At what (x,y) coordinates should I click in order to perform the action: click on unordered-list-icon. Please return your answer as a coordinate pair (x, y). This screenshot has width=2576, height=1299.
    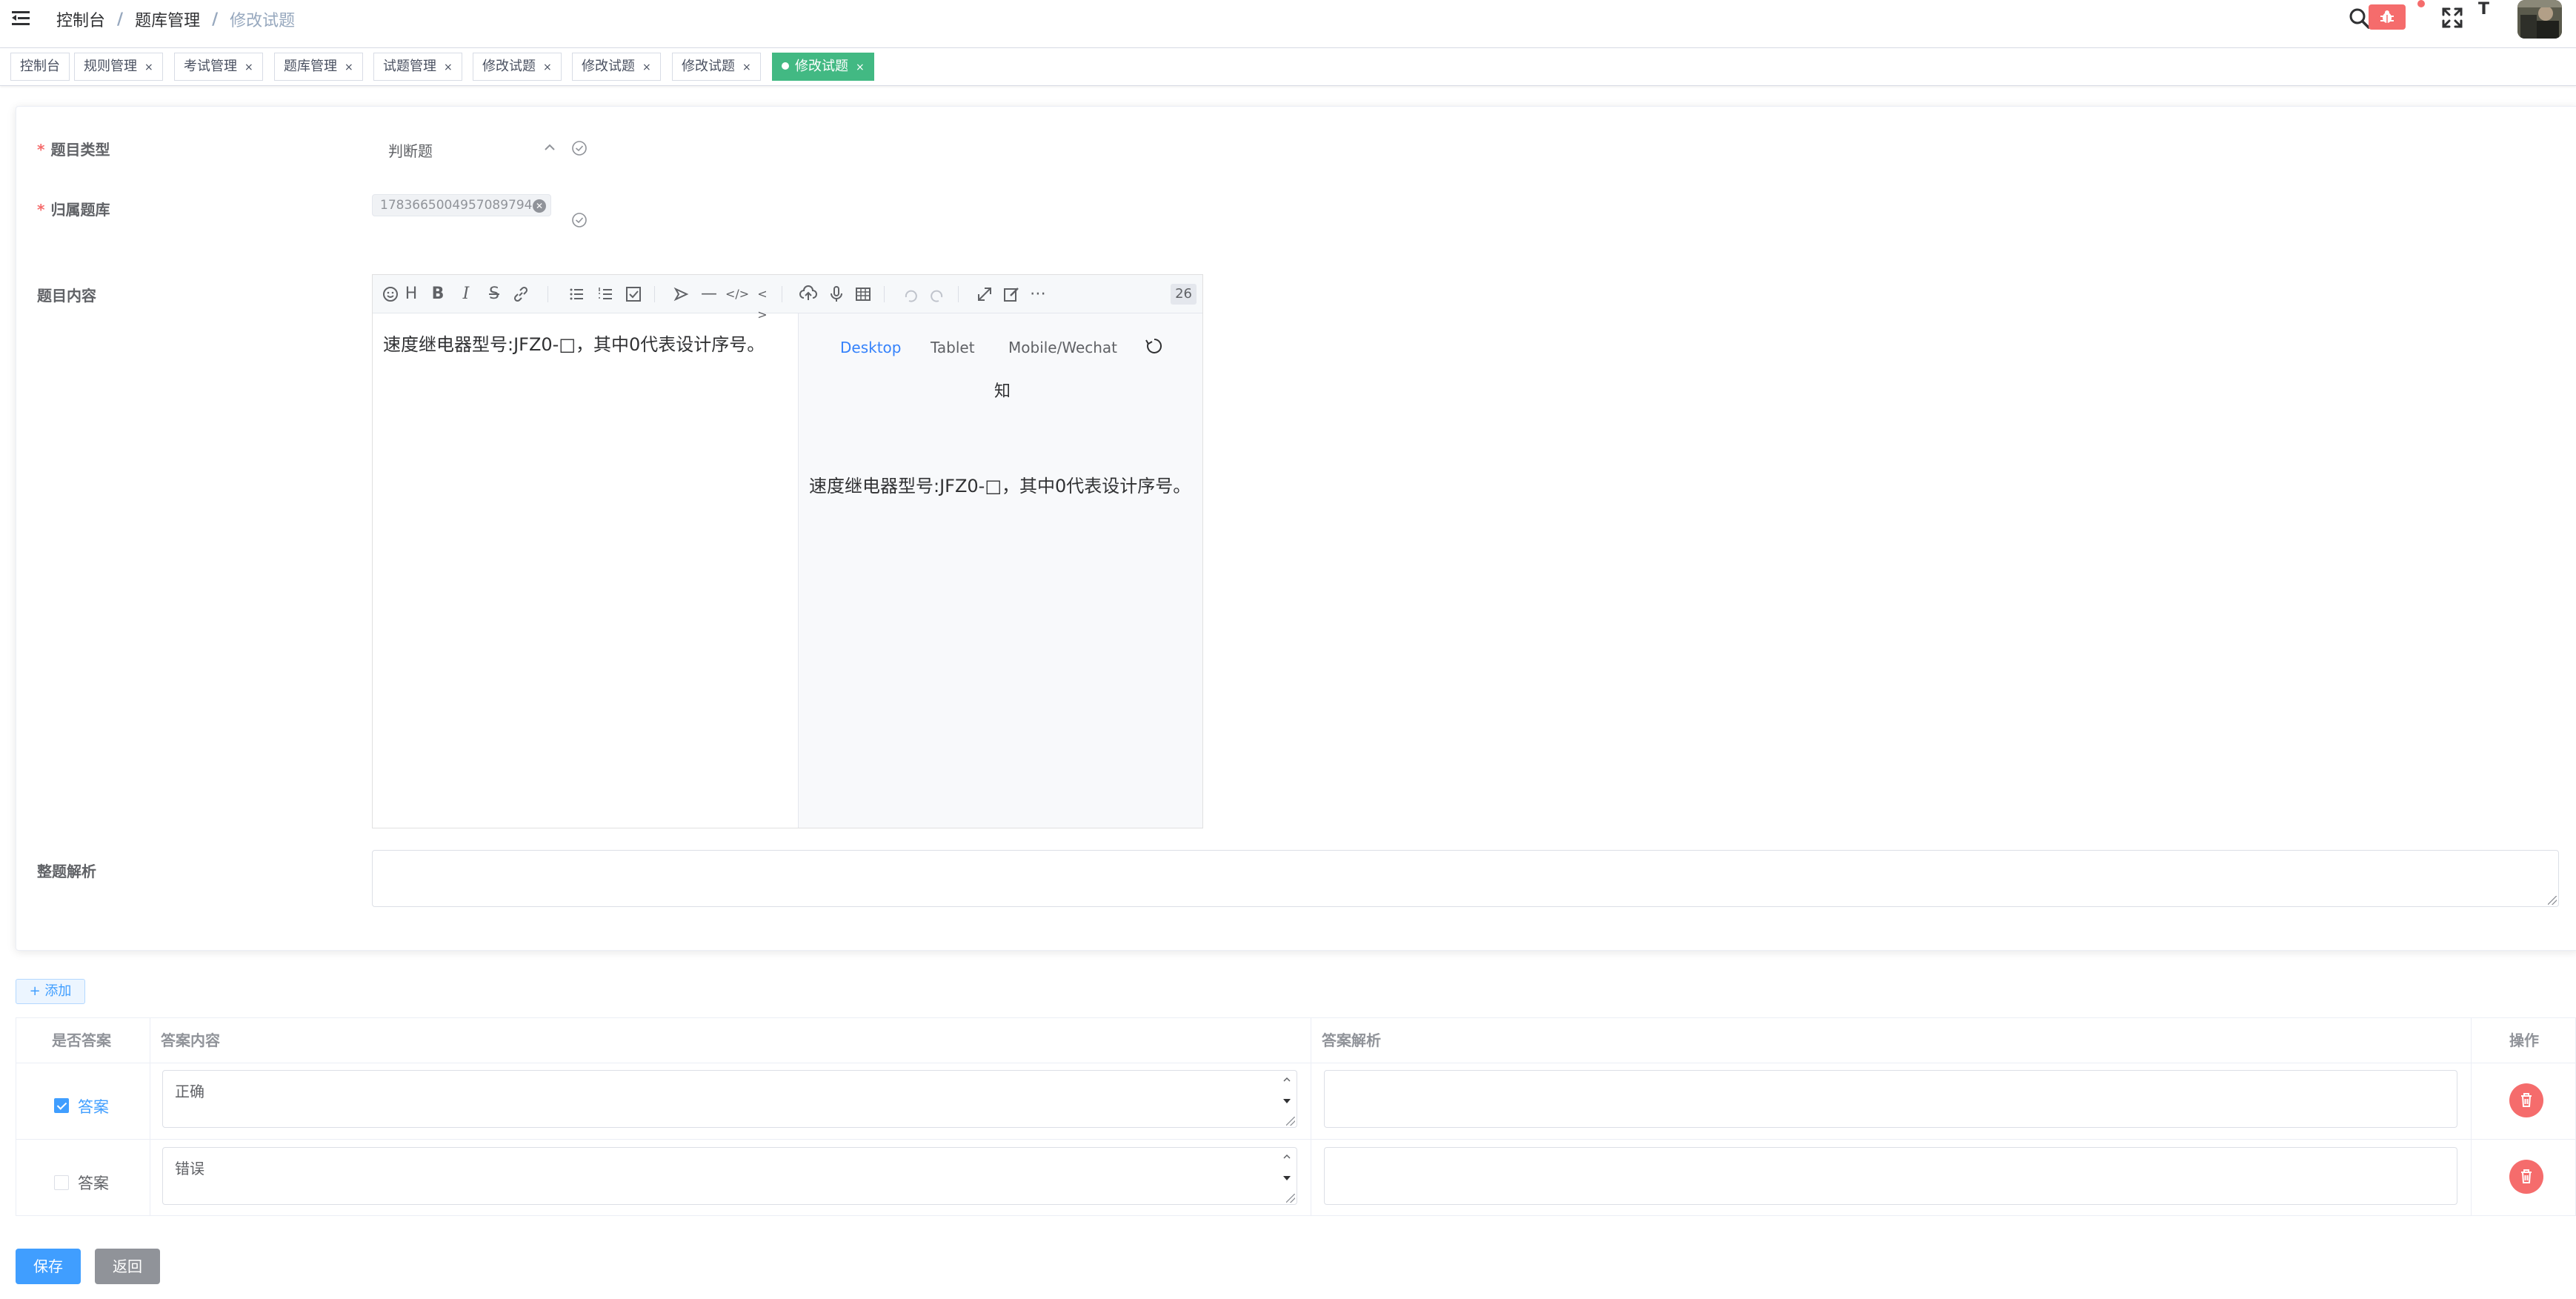
    Looking at the image, I should click on (577, 294).